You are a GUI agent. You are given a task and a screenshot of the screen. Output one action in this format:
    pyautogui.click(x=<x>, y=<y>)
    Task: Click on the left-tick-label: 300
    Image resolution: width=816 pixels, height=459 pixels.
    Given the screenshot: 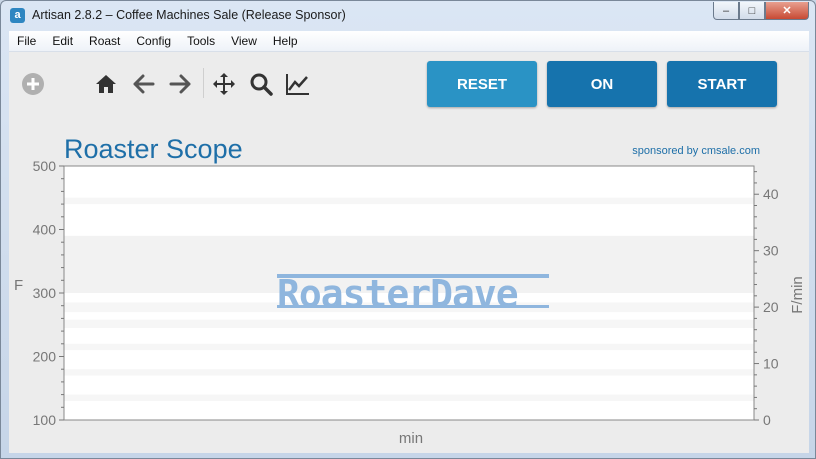 What is the action you would take?
    pyautogui.click(x=45, y=293)
    